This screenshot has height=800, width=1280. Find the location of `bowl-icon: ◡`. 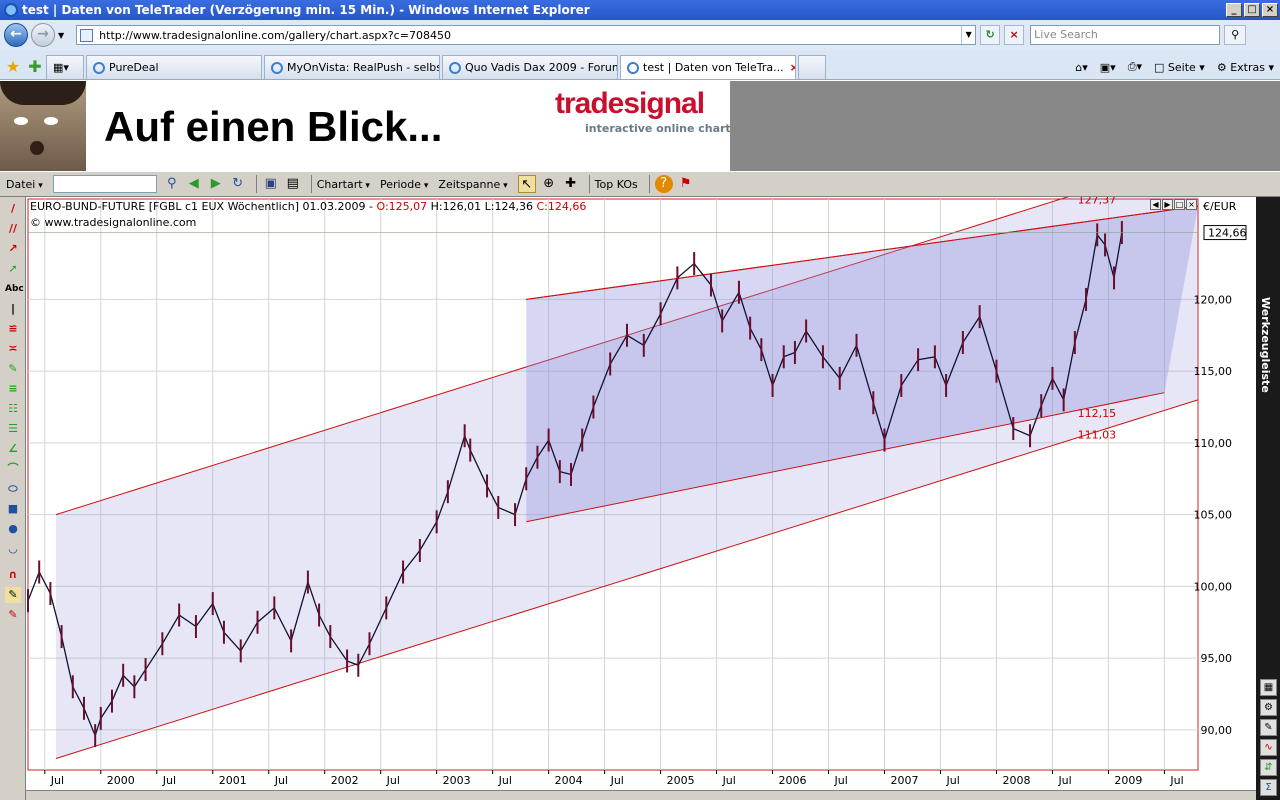

bowl-icon: ◡ is located at coordinates (13, 549).